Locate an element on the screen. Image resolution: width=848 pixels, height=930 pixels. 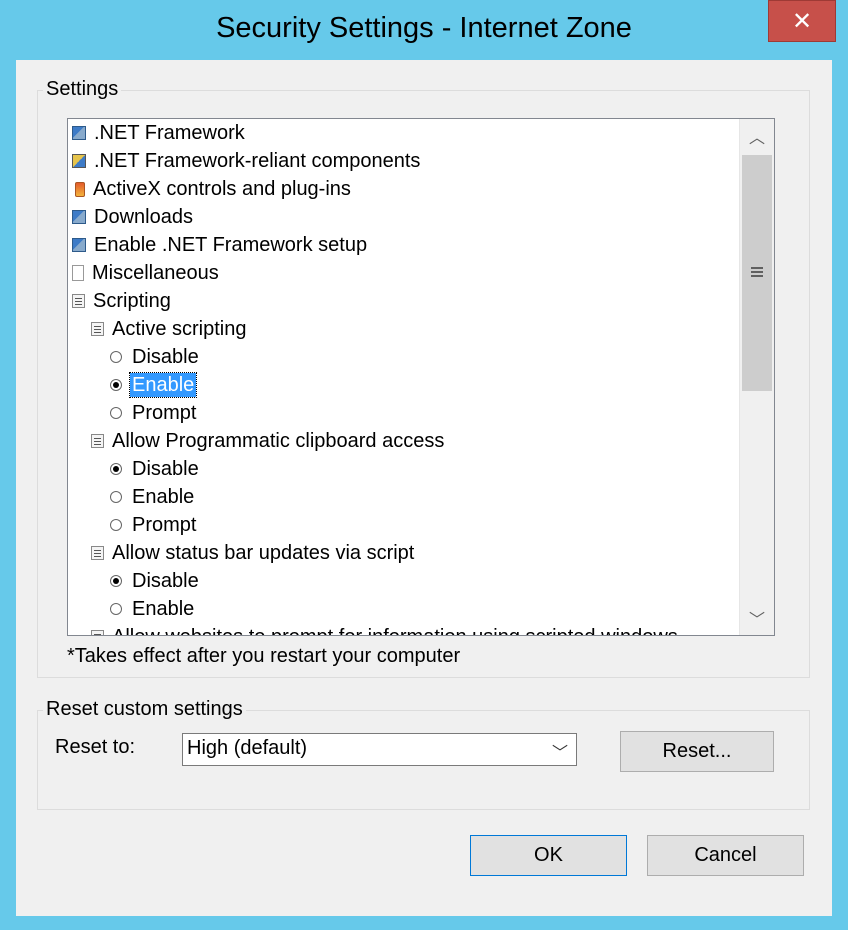
scroll-thumb is located at coordinates (757, 273).